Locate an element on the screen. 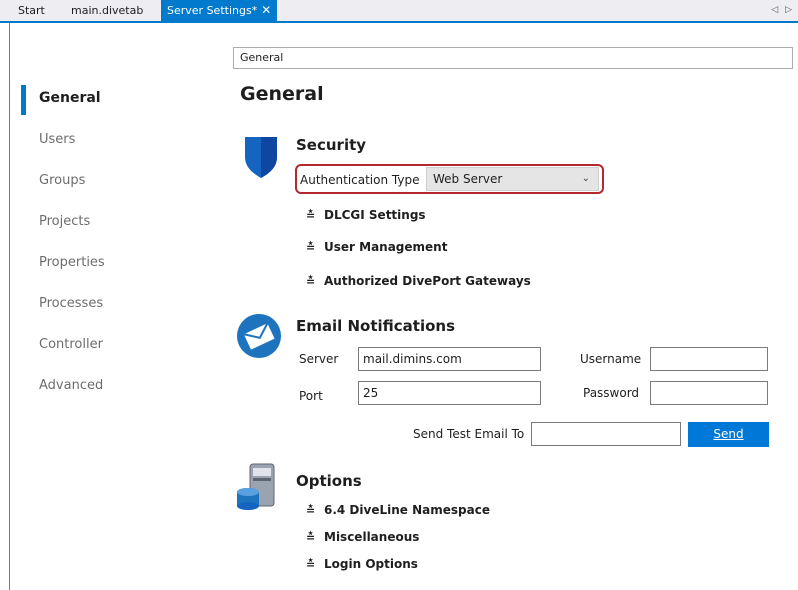  auth-type-label: Authentication Type is located at coordinates (360, 180).